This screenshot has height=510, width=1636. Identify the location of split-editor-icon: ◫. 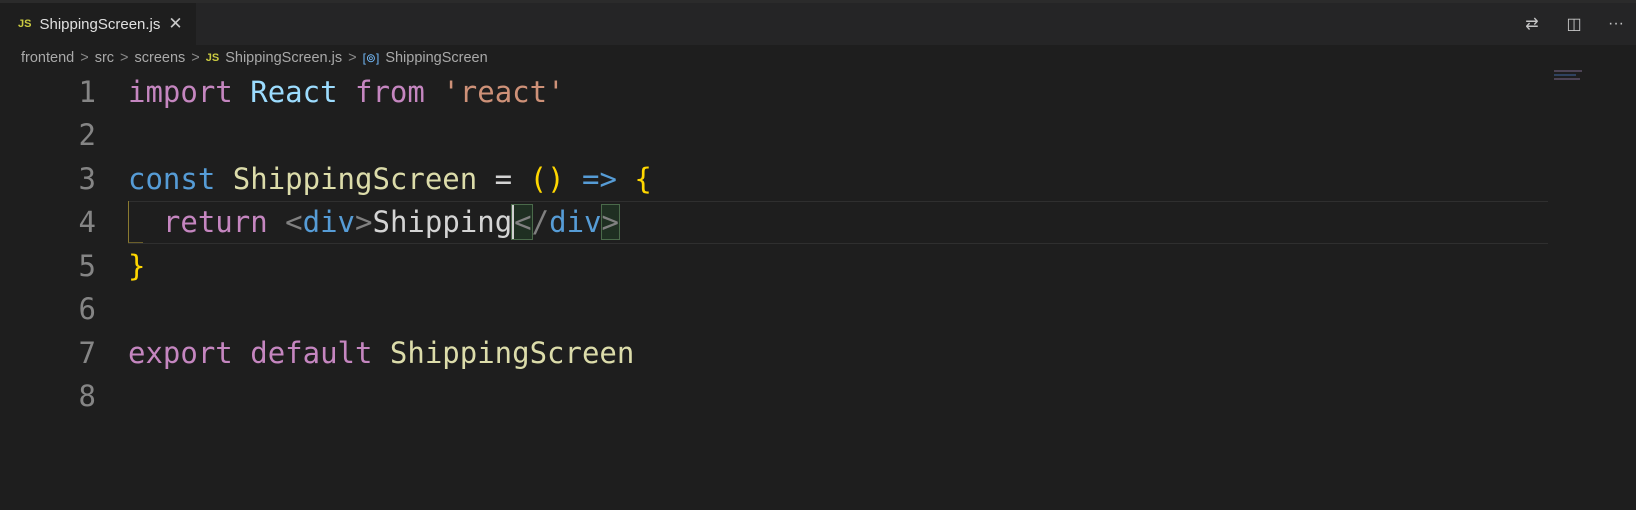
(1574, 24).